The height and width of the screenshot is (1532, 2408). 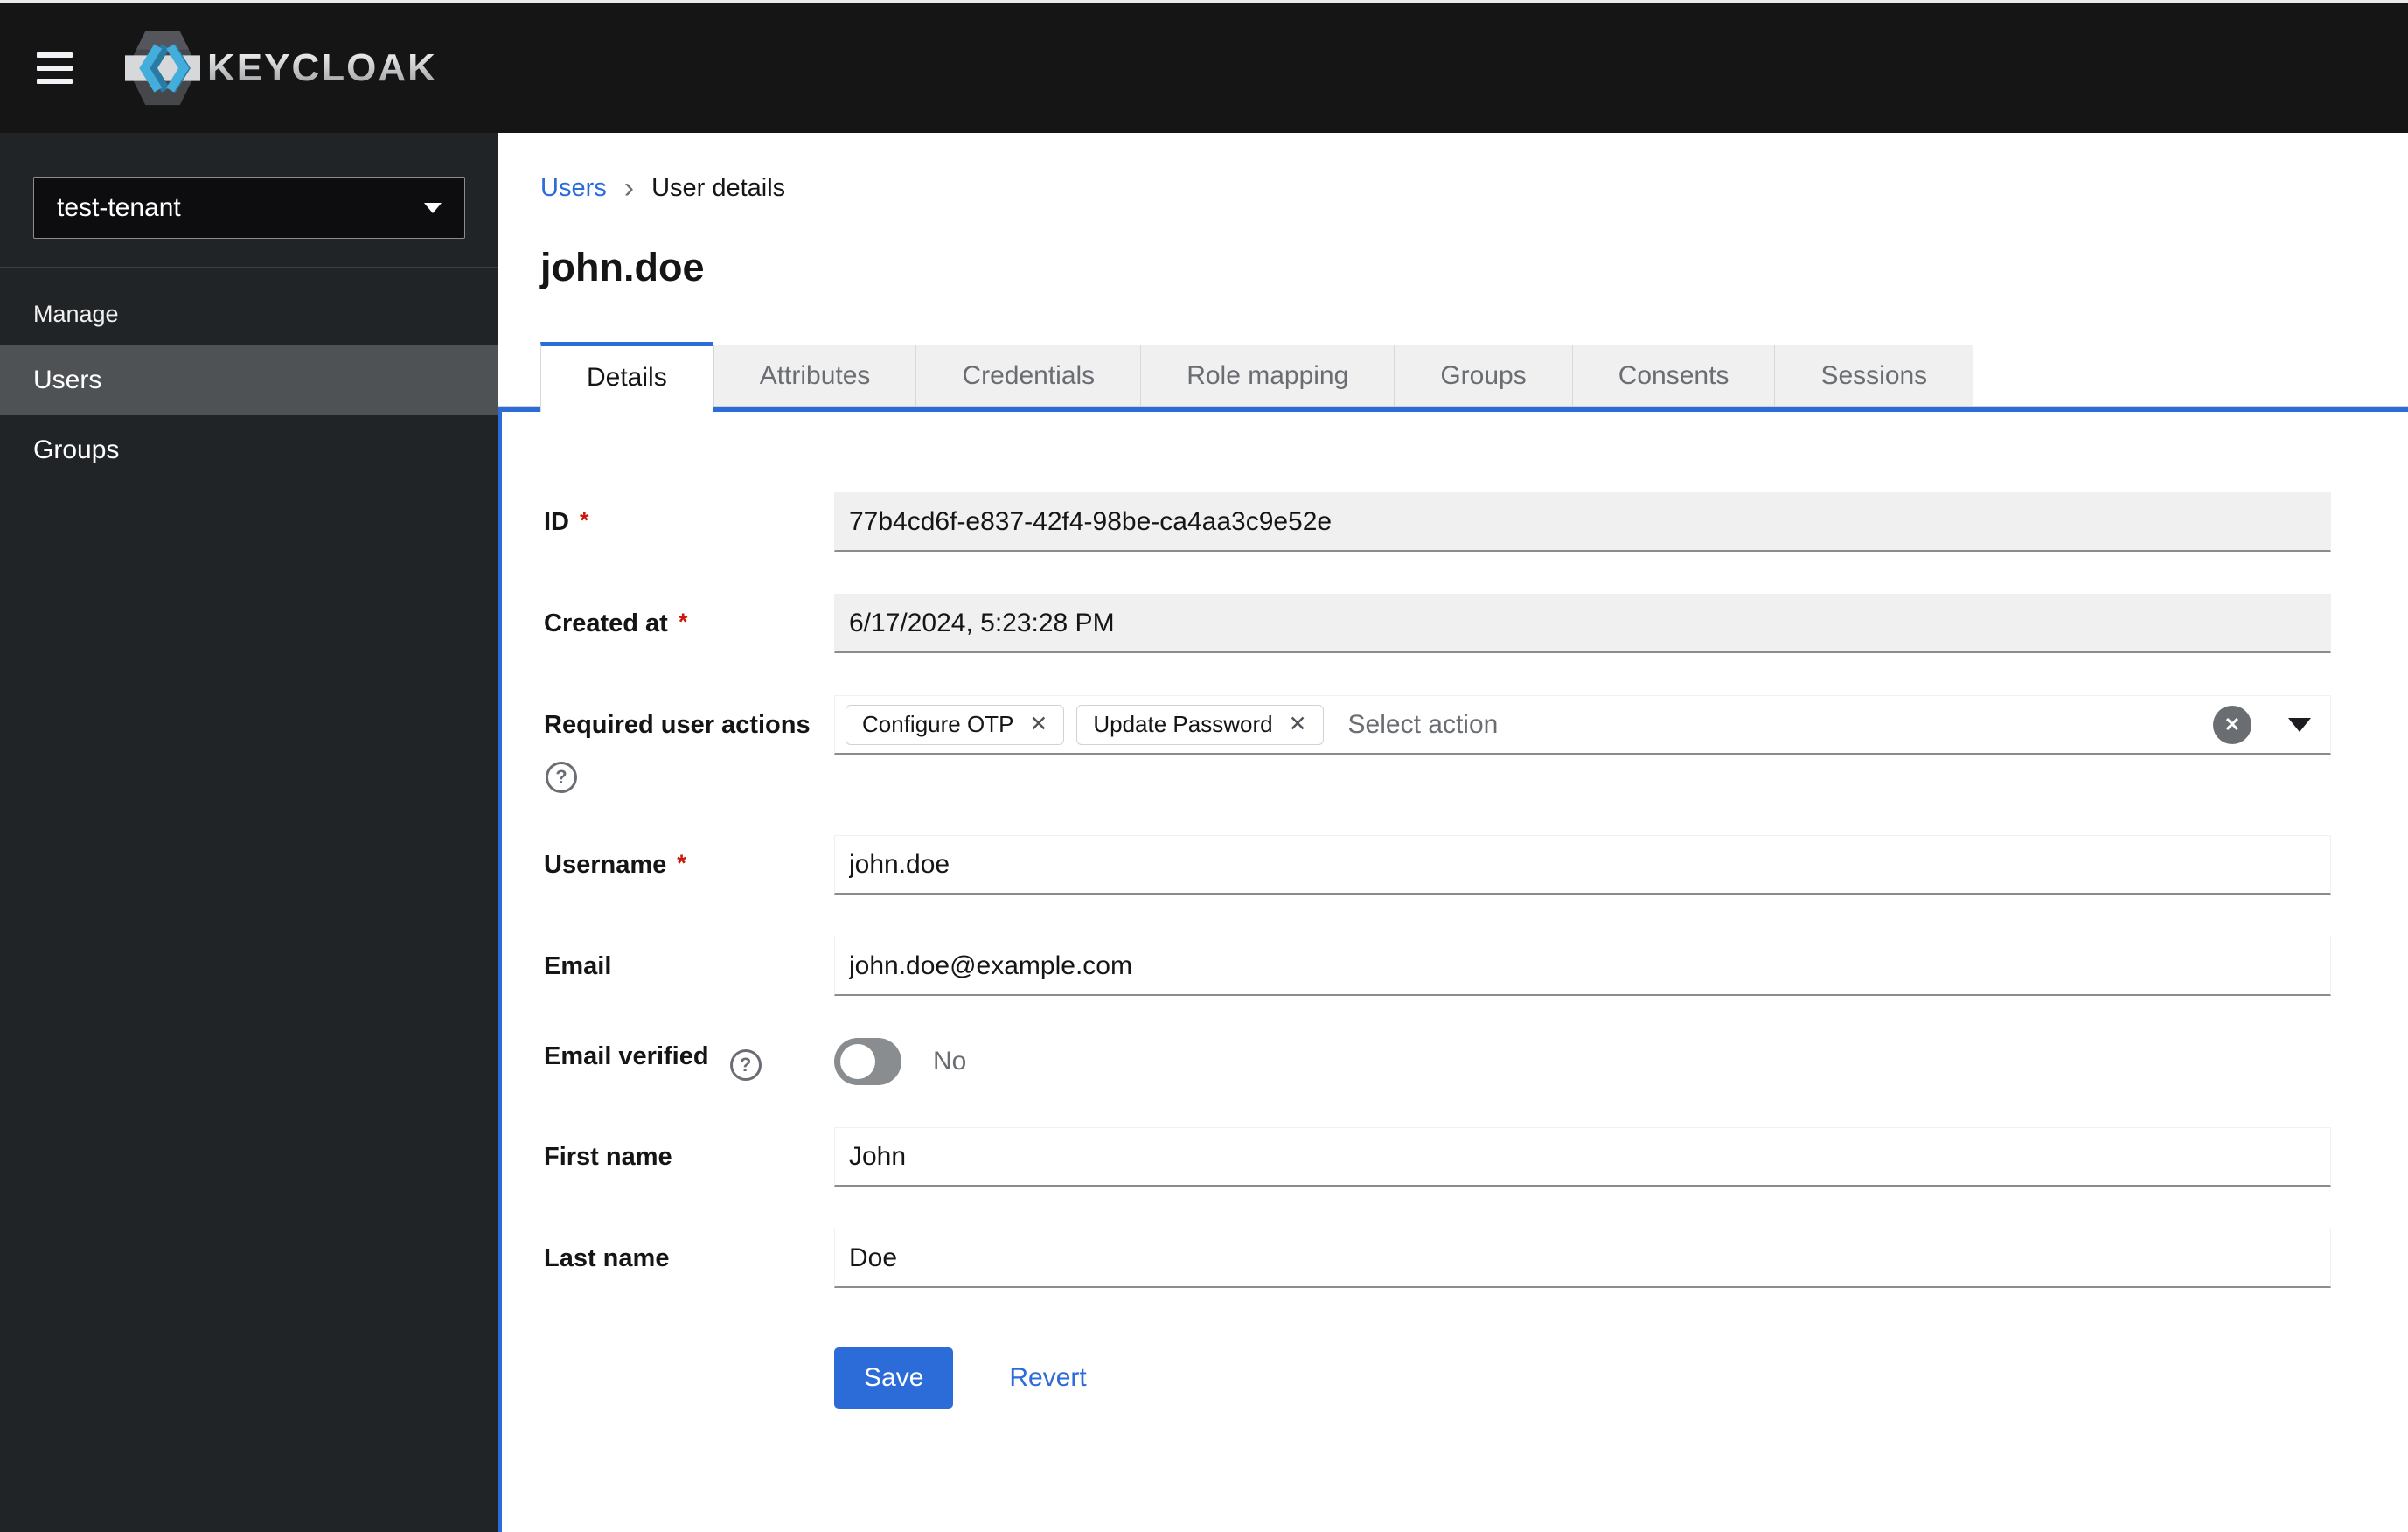 What do you see at coordinates (1453, 168) in the screenshot?
I see `breadcrumb: Users › User details` at bounding box center [1453, 168].